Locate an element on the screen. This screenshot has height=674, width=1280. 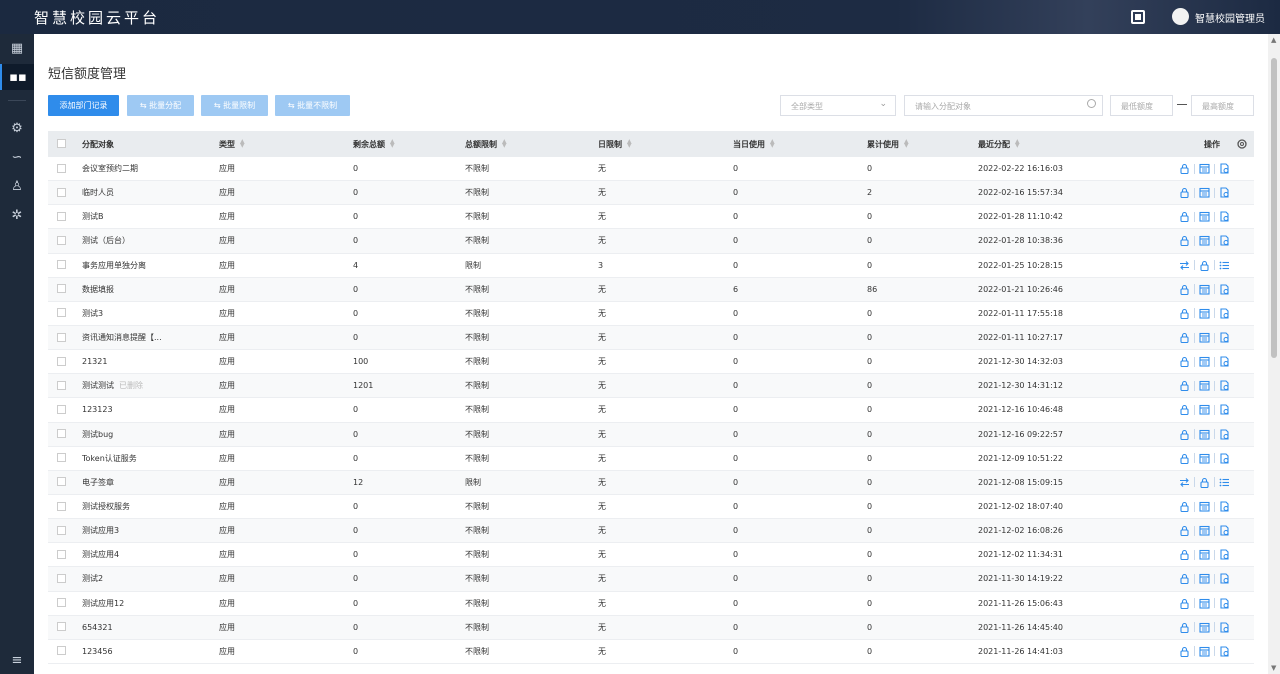
grid-icon: ▦ is located at coordinates (17, 48).